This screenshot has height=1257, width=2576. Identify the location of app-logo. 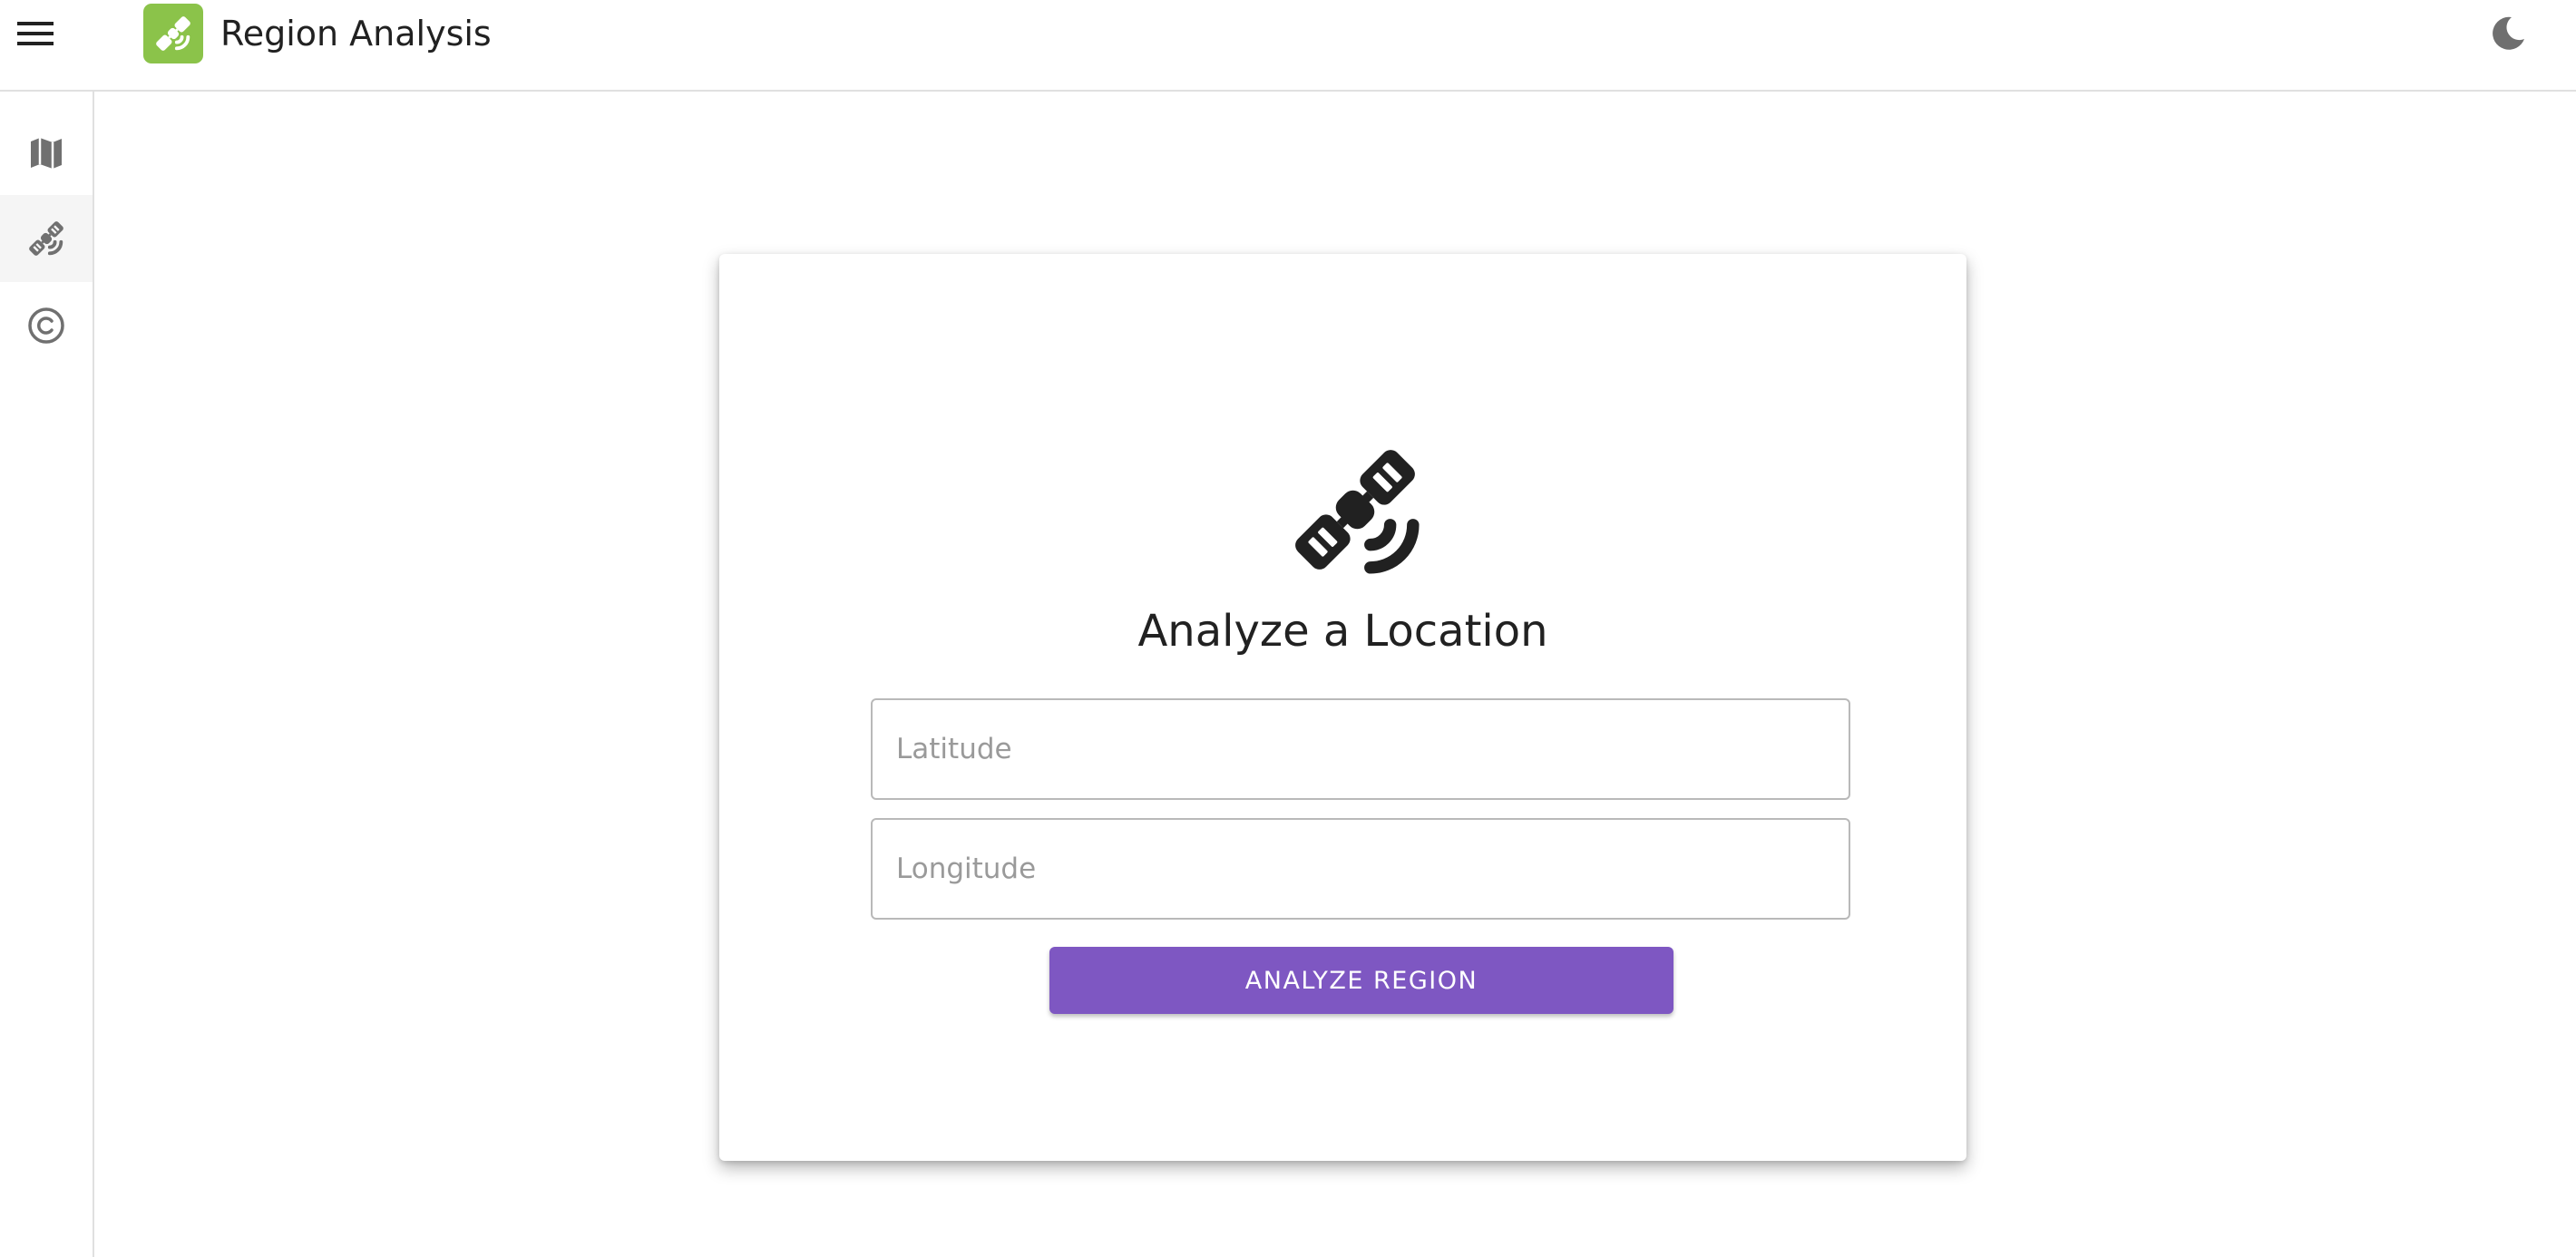
(173, 33).